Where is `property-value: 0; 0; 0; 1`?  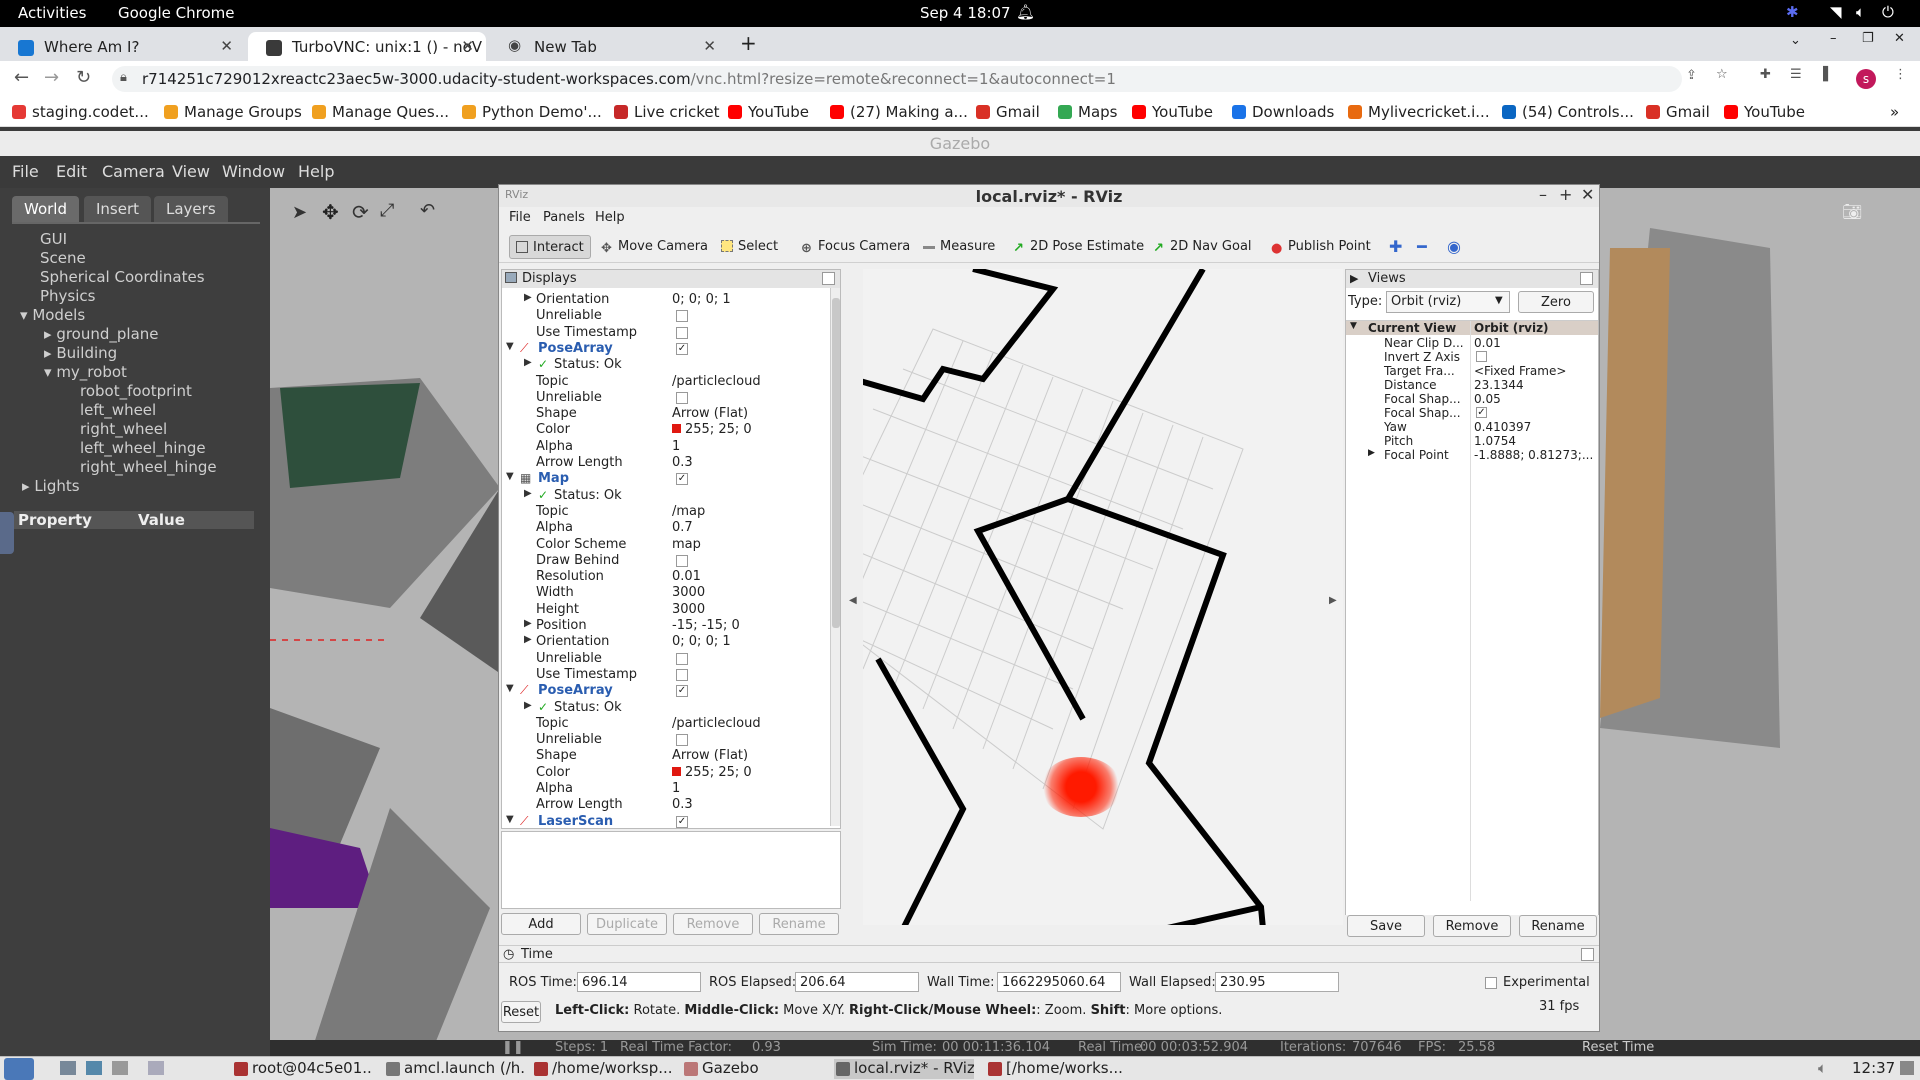 property-value: 0; 0; 0; 1 is located at coordinates (701, 641).